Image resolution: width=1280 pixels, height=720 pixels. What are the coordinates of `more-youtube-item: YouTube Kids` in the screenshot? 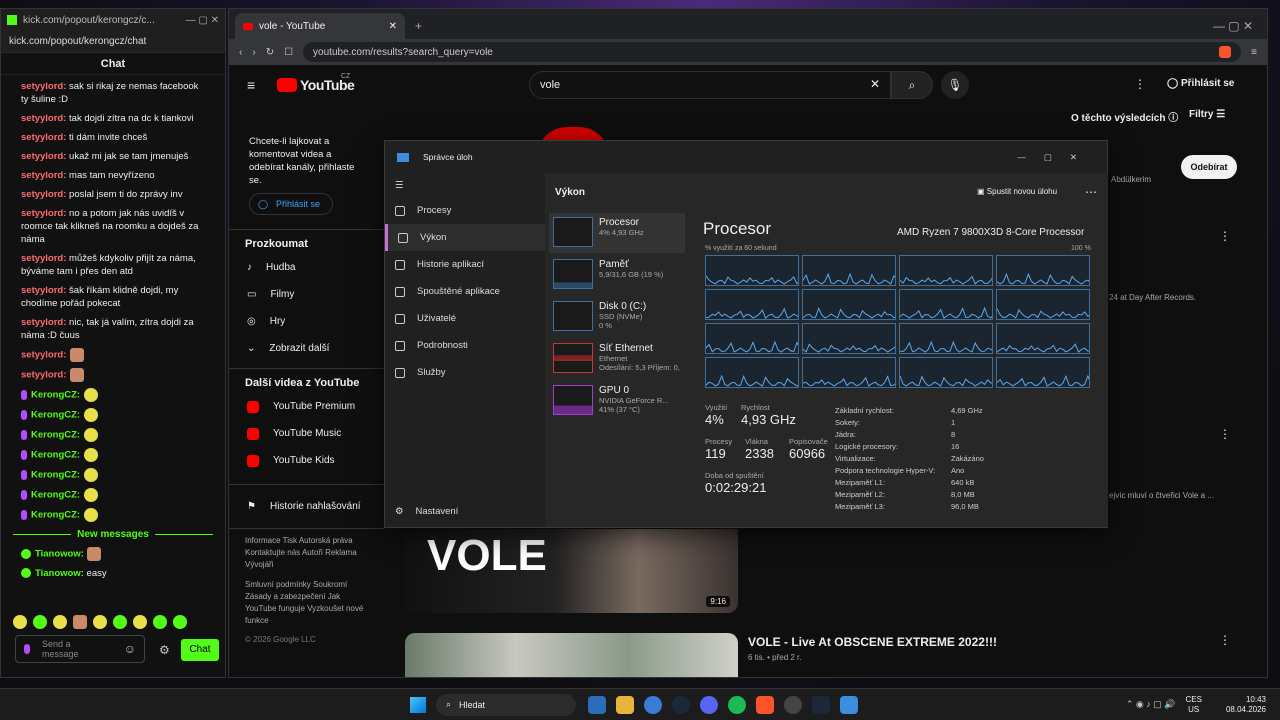 It's located at (306, 460).